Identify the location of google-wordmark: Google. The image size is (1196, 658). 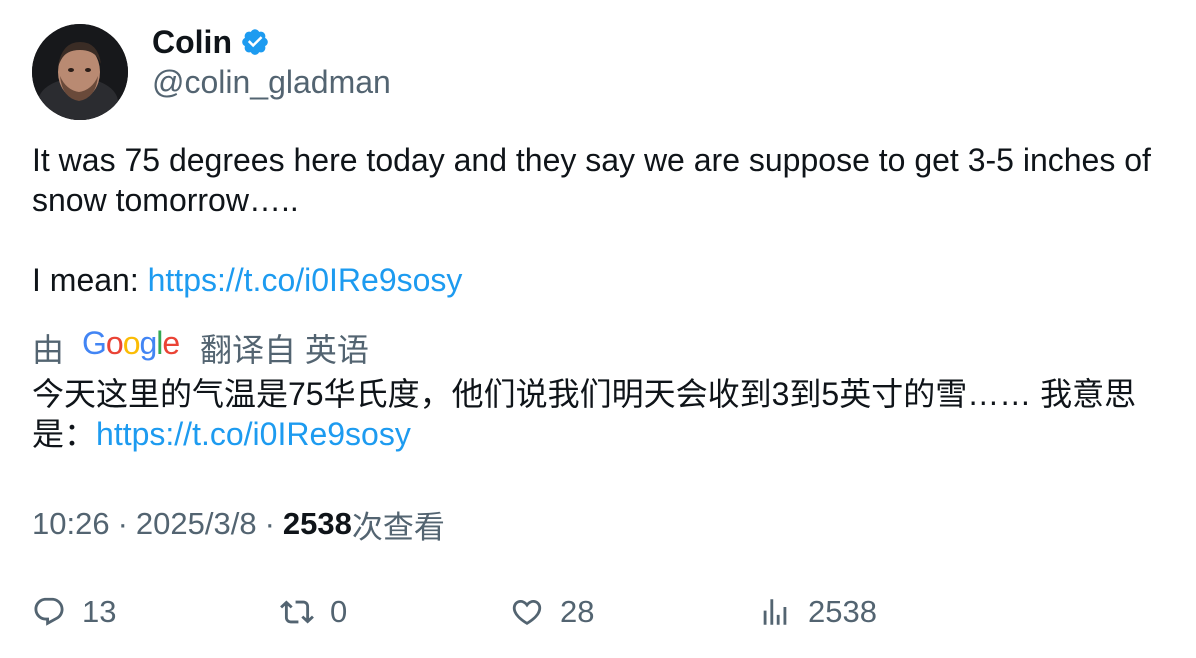
(131, 343).